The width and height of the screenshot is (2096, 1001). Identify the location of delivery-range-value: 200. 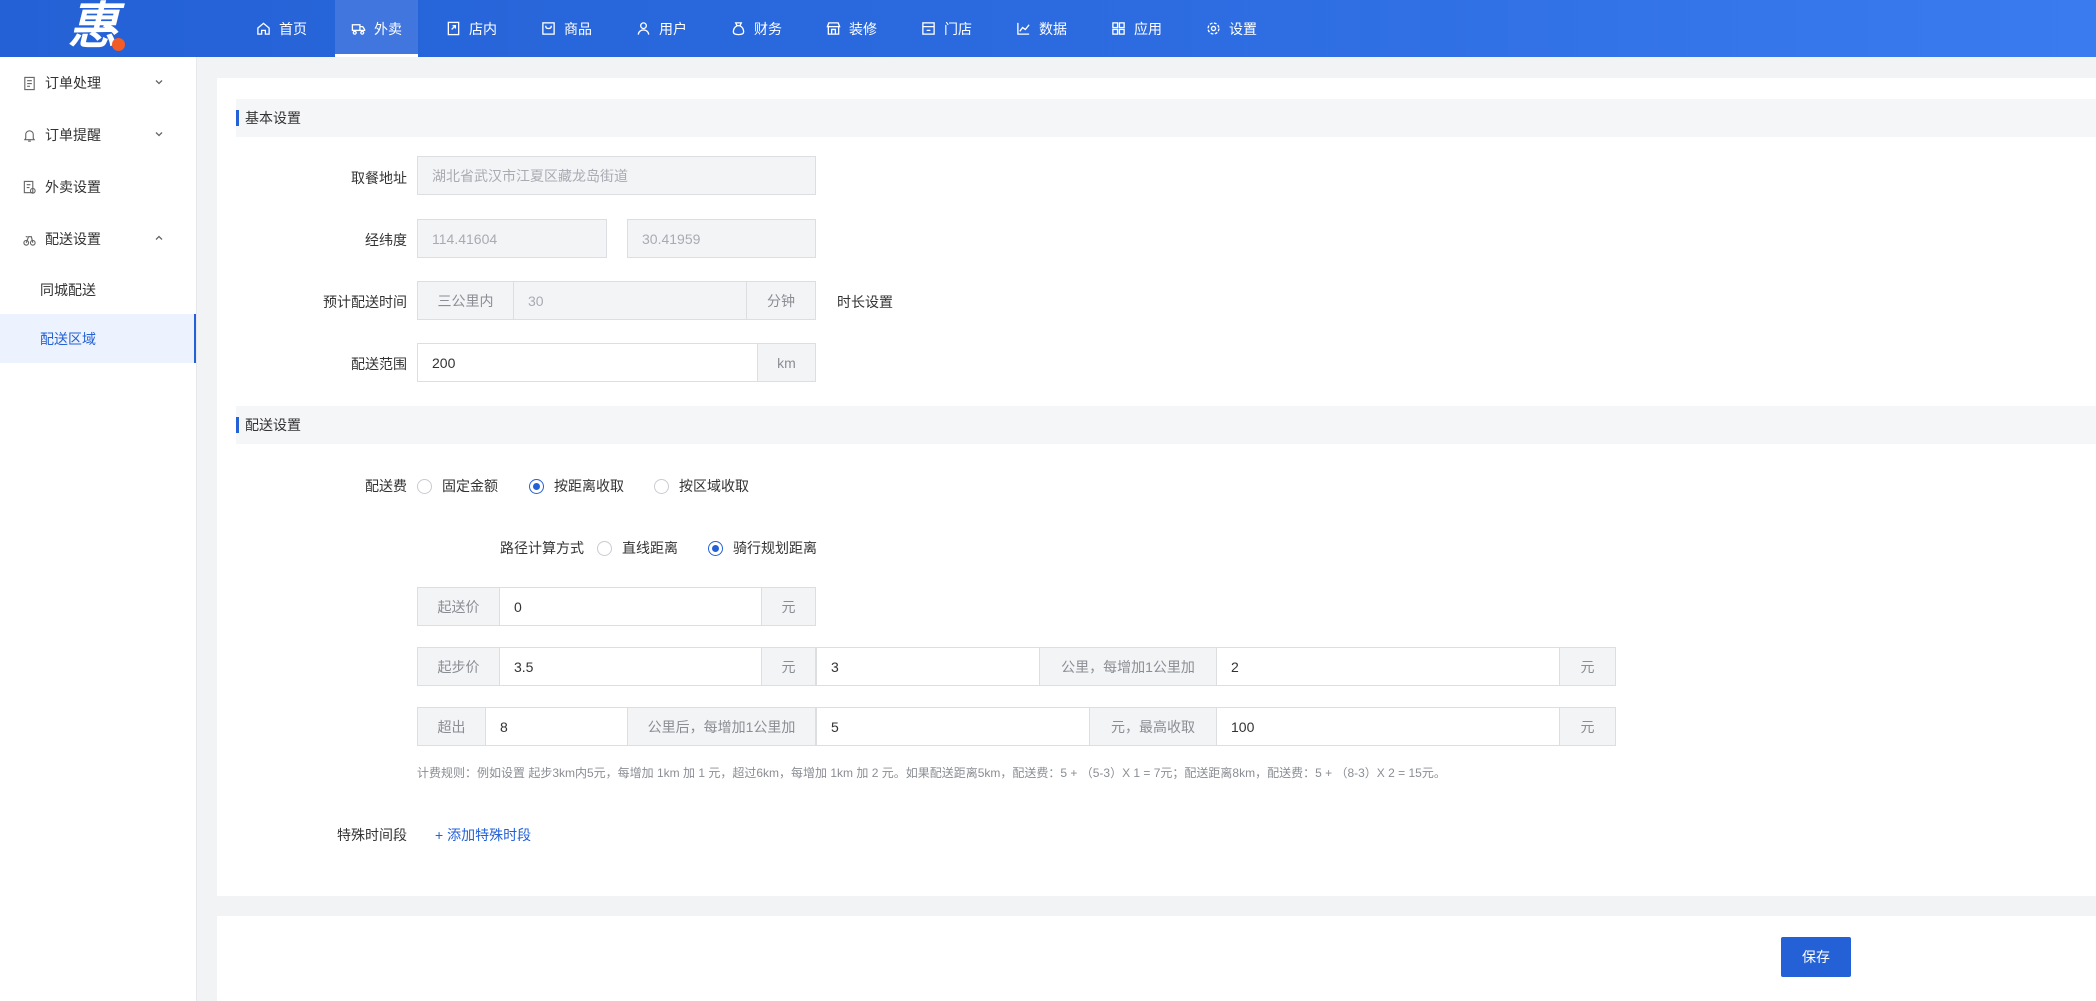
(444, 362).